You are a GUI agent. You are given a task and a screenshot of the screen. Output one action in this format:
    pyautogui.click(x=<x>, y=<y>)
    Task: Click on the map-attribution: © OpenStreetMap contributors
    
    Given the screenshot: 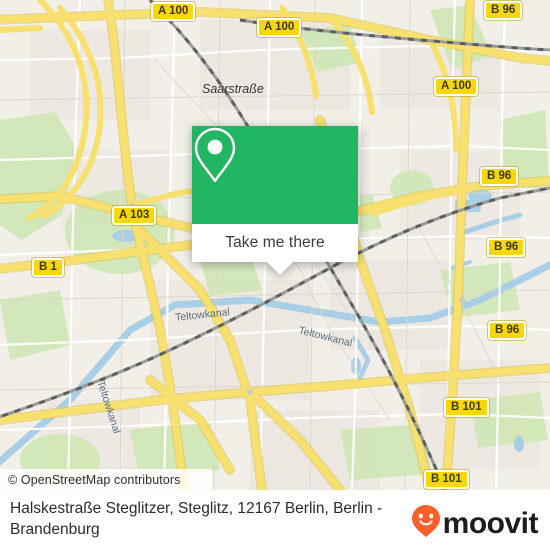 What is the action you would take?
    pyautogui.click(x=106, y=479)
    